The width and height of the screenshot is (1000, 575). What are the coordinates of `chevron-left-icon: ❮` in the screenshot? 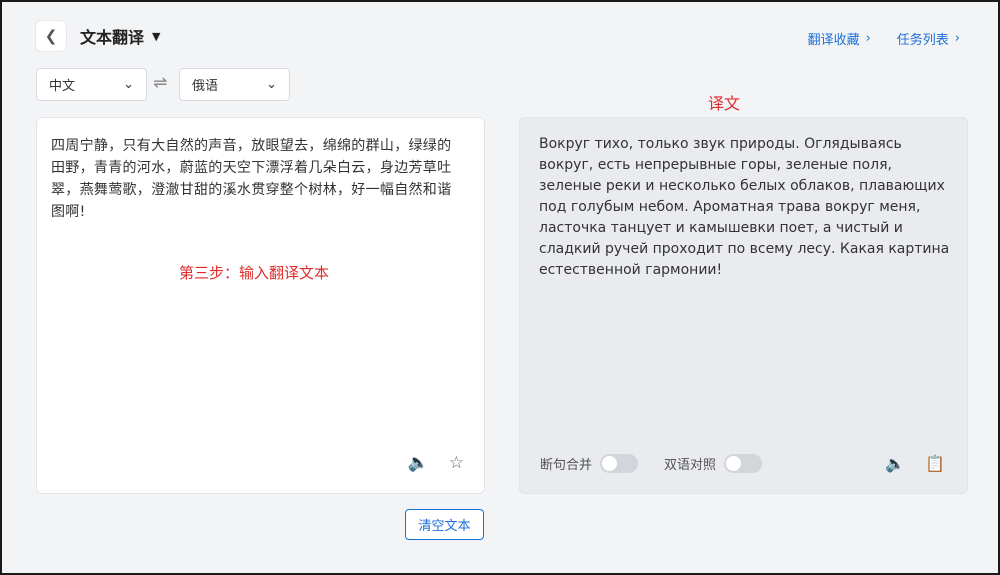 It's located at (51, 36).